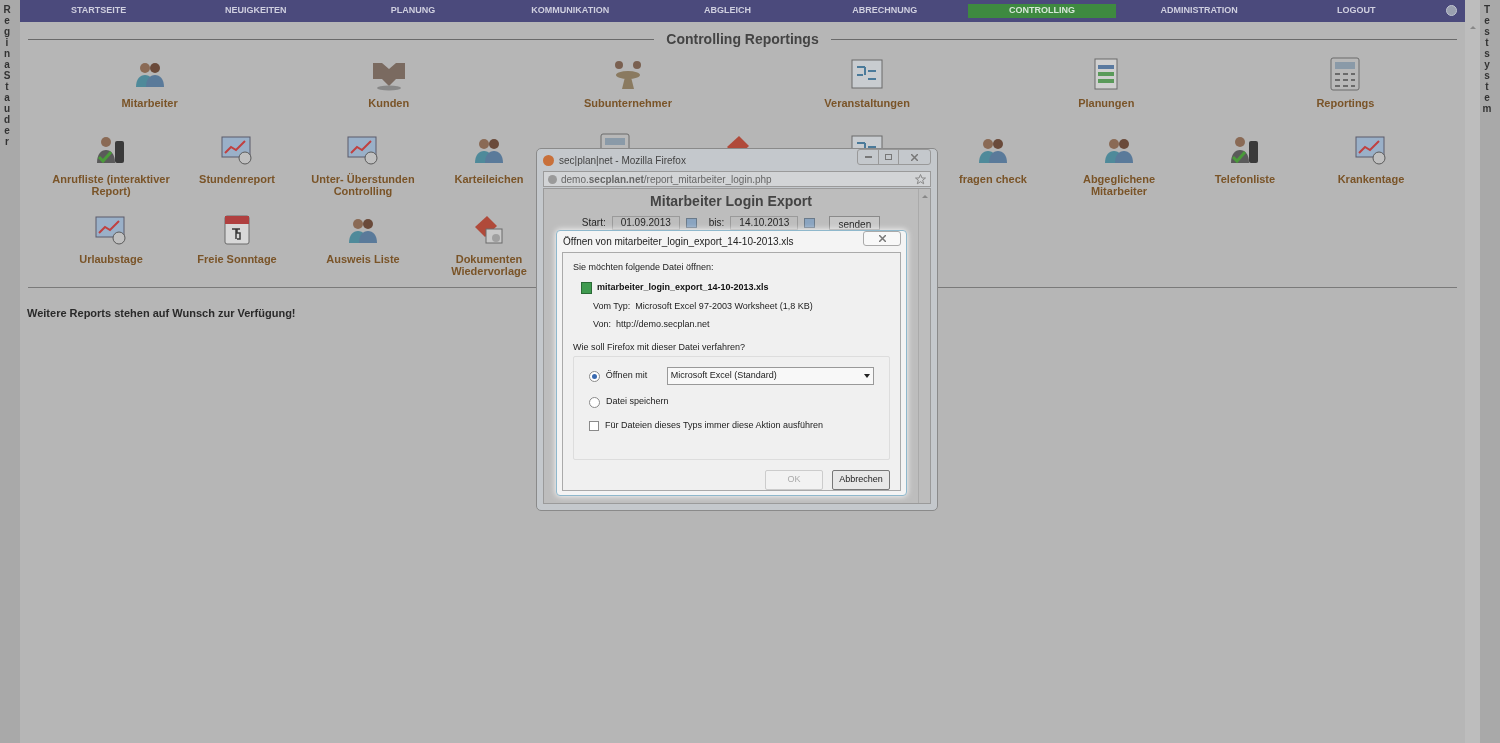 This screenshot has width=1500, height=743. Describe the element at coordinates (602, 324) in the screenshot. I see `source-label: Von:` at that location.